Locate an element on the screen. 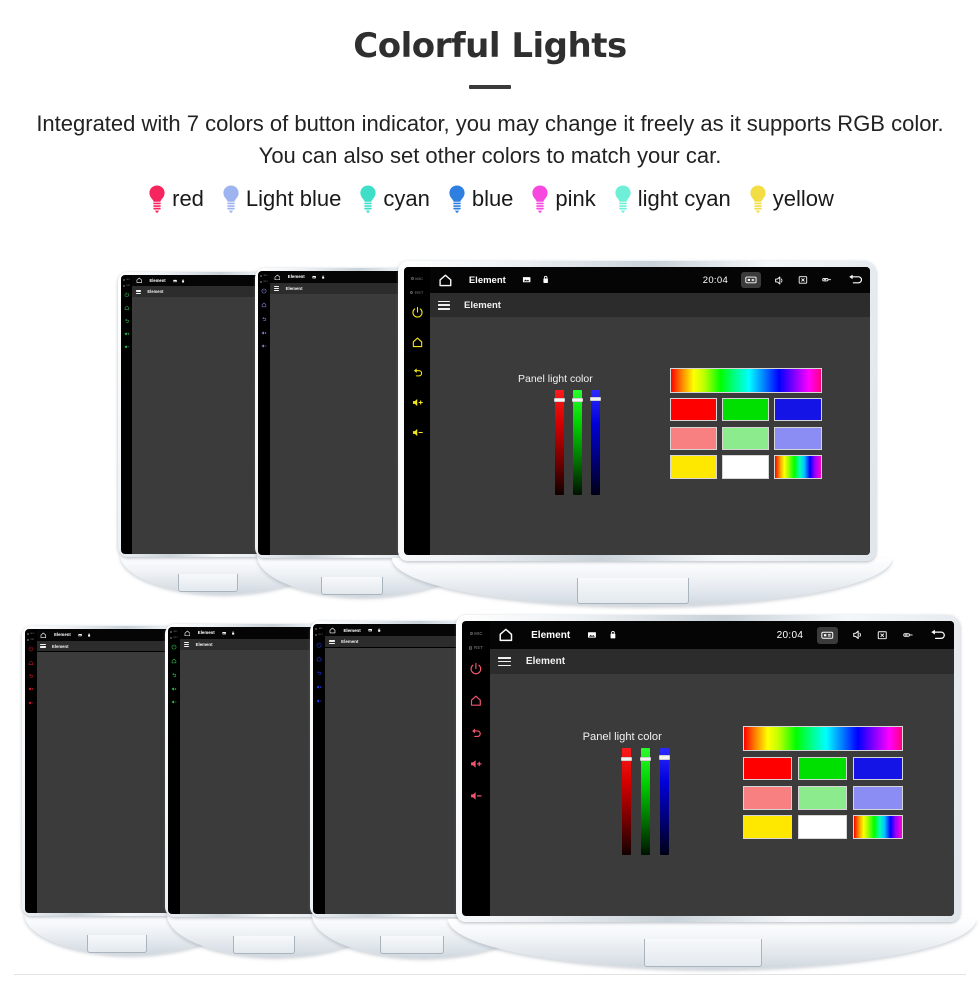  swatch-blue is located at coordinates (877, 768).